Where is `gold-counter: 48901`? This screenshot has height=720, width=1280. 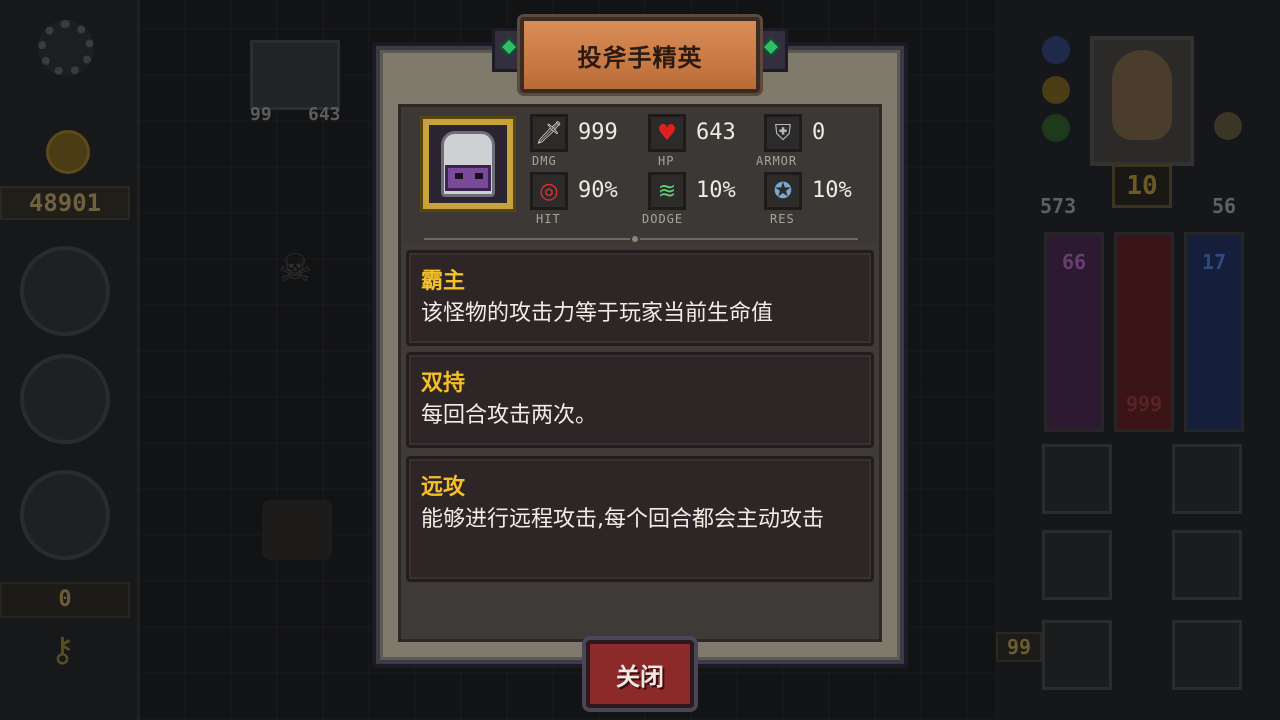 gold-counter: 48901 is located at coordinates (65, 203).